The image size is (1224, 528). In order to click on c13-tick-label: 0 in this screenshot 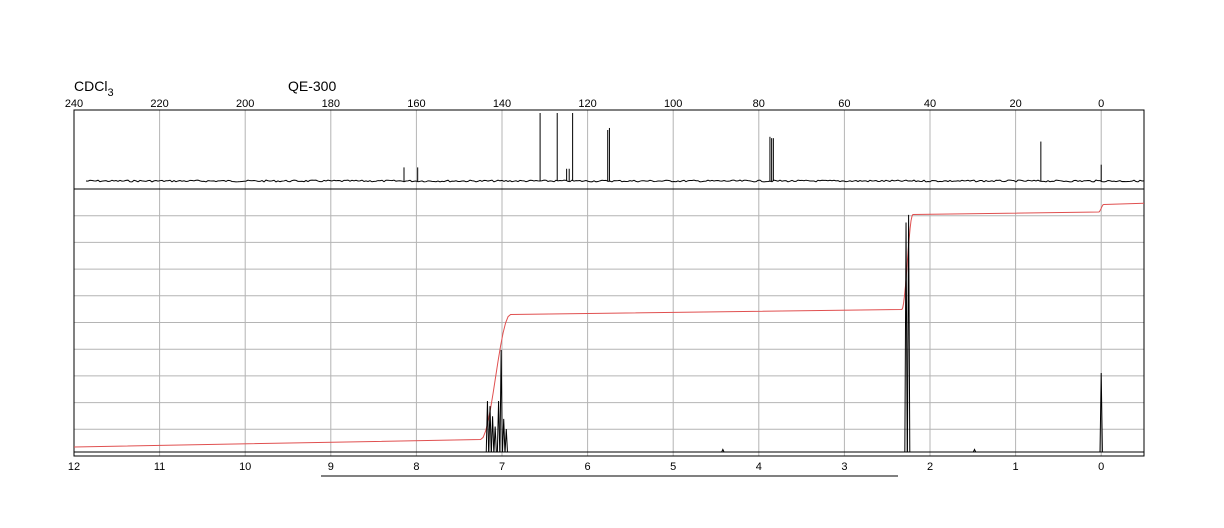, I will do `click(1101, 104)`.